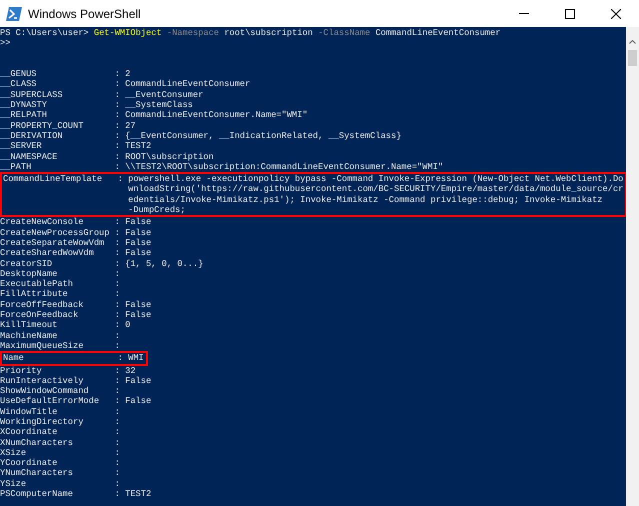  Describe the element at coordinates (130, 371) in the screenshot. I see `property-value: 32` at that location.